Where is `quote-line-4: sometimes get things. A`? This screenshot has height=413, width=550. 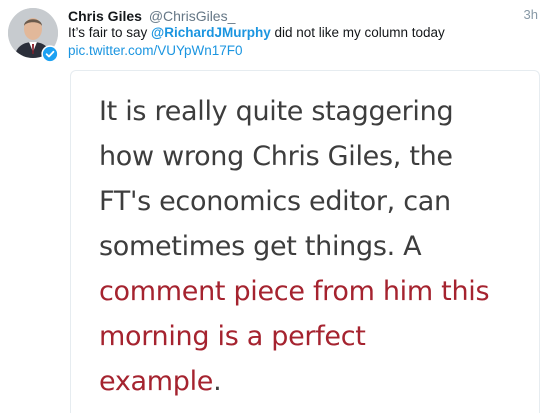 quote-line-4: sometimes get things. A is located at coordinates (260, 246).